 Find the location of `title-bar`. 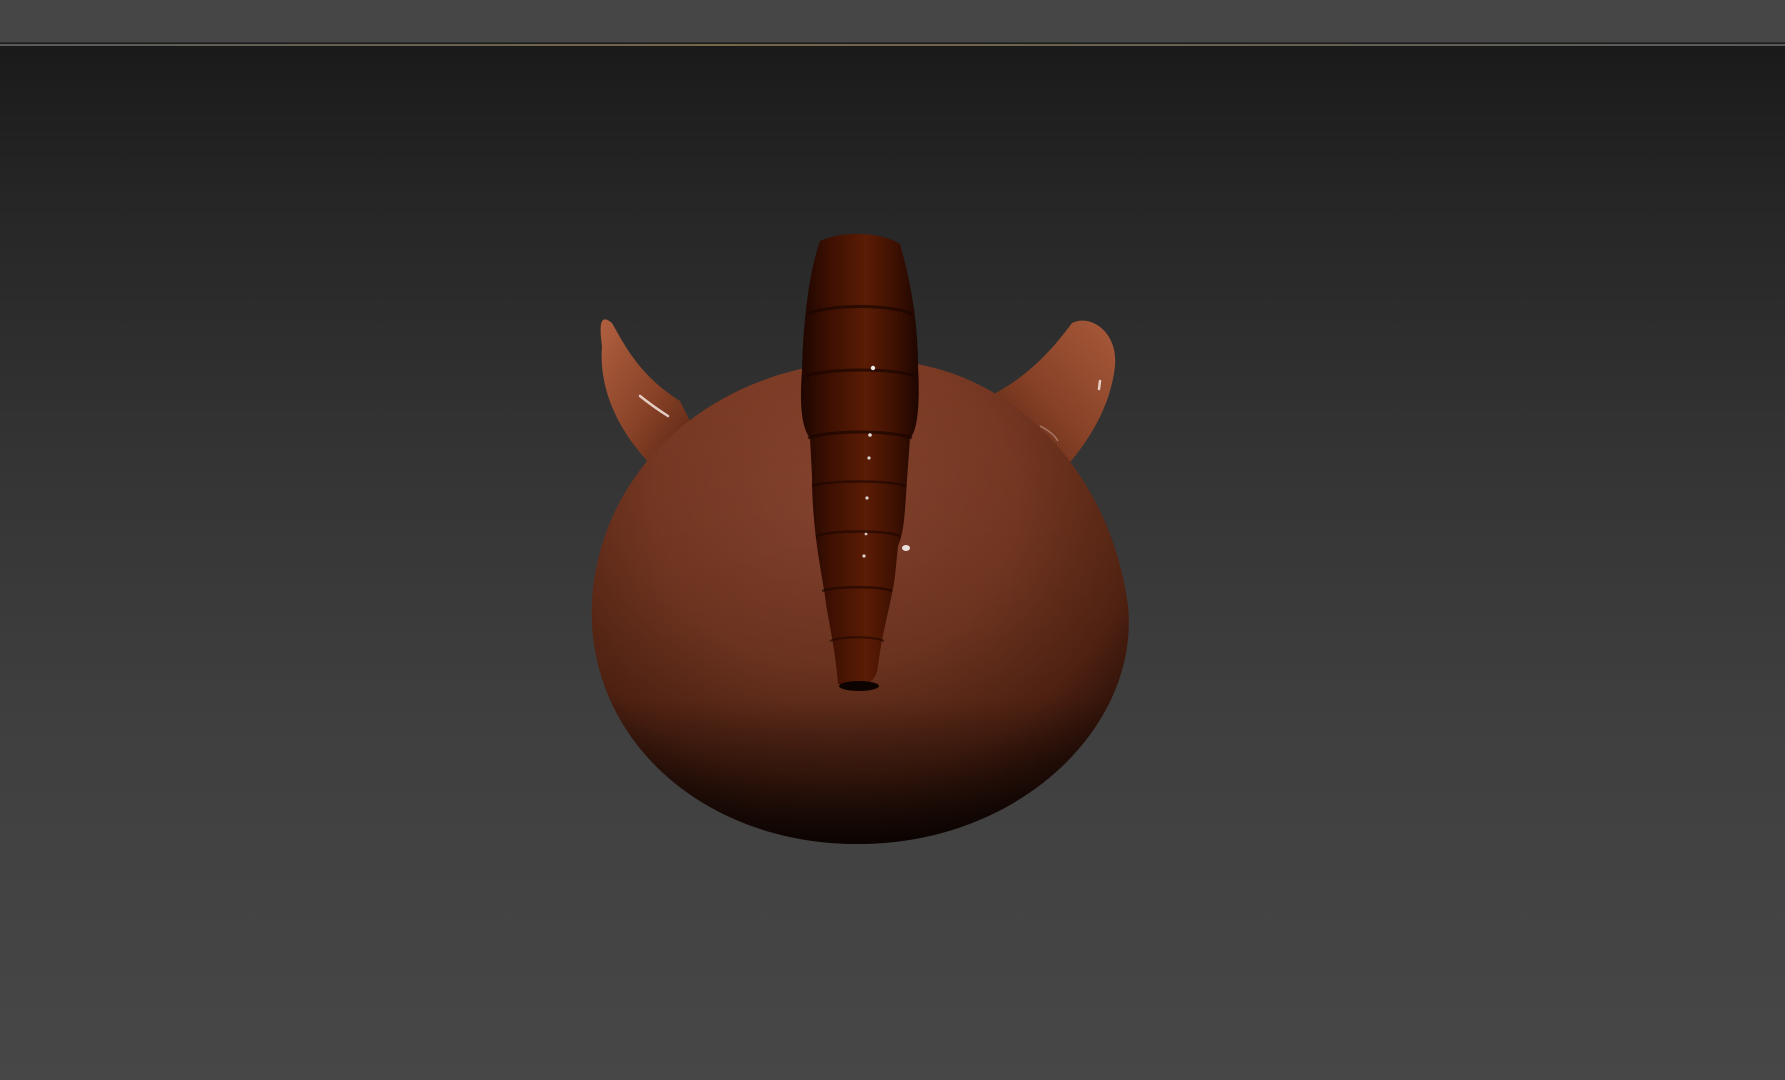

title-bar is located at coordinates (892, 21).